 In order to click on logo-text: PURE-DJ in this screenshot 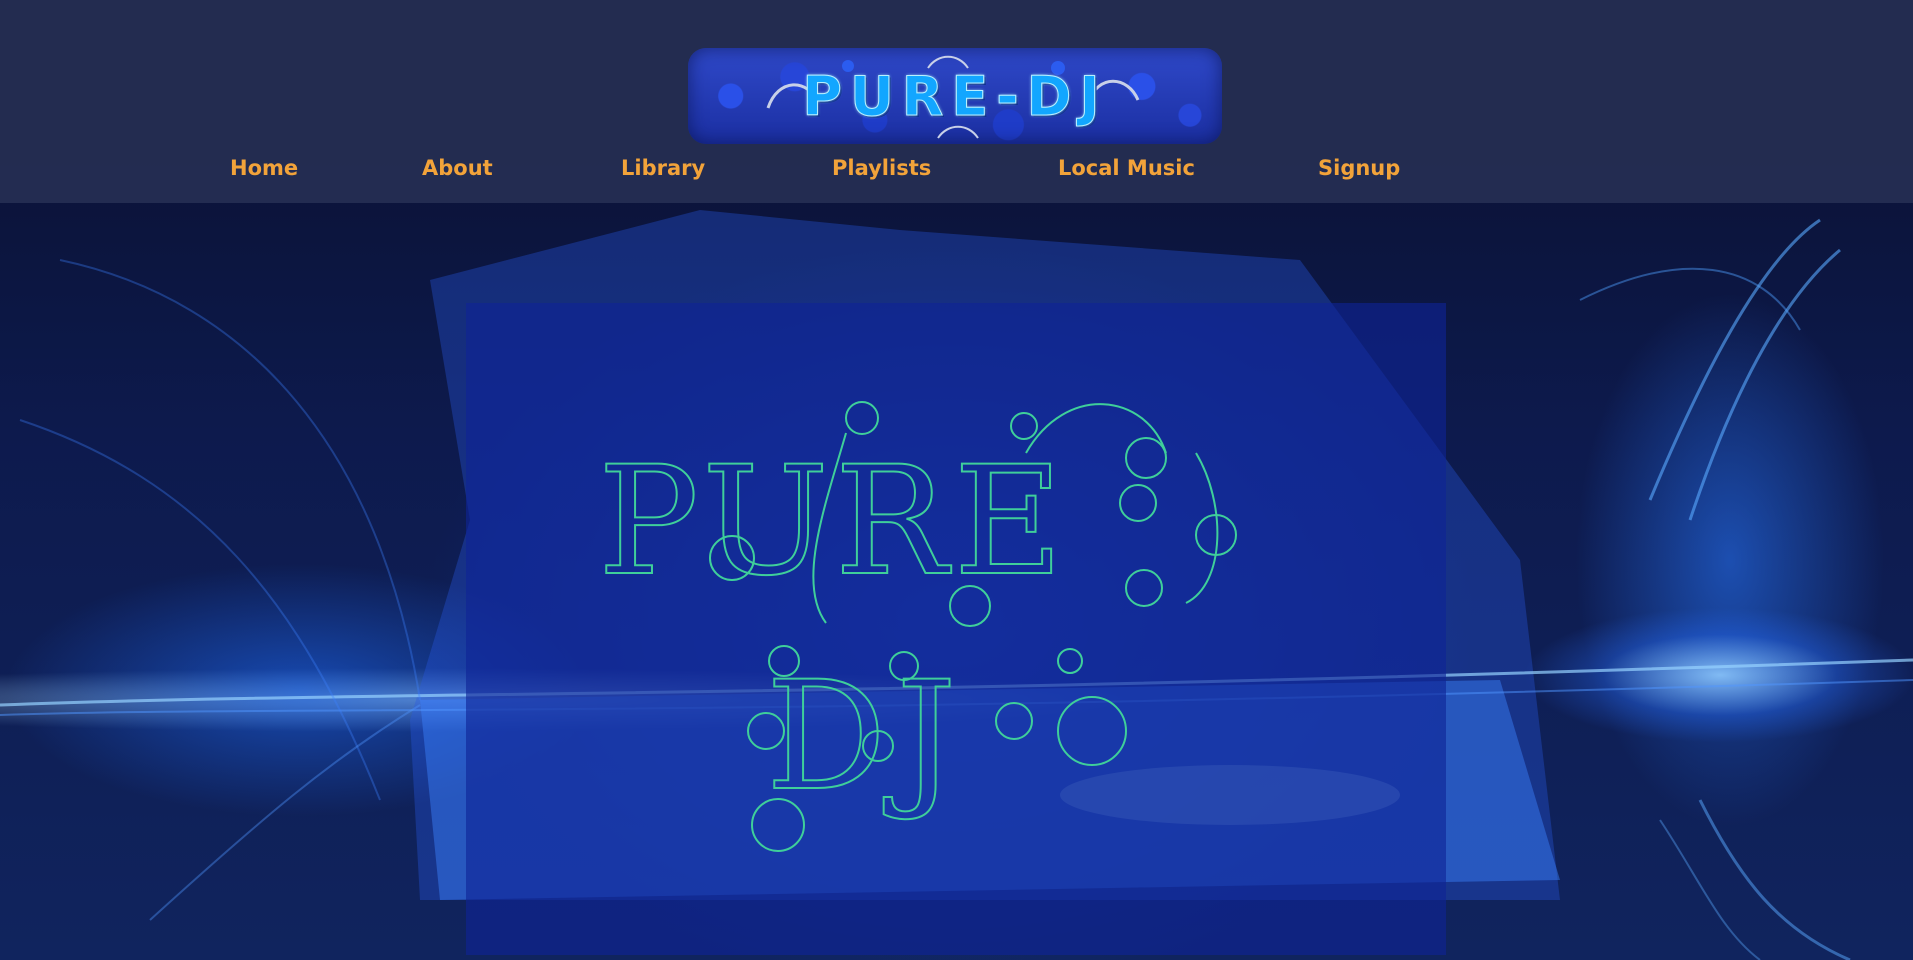, I will do `click(955, 96)`.